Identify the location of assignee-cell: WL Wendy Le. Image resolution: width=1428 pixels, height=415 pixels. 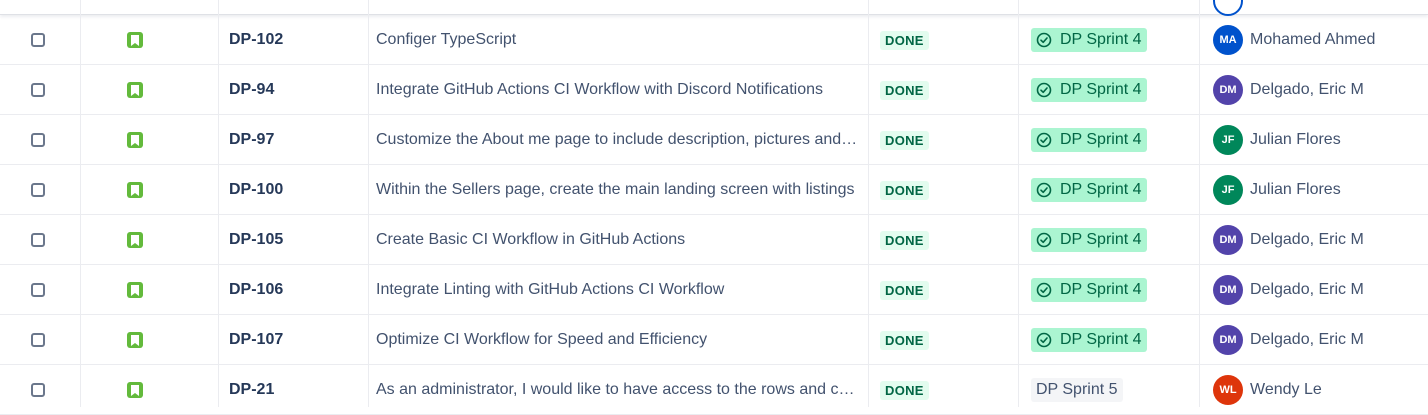
(1267, 390).